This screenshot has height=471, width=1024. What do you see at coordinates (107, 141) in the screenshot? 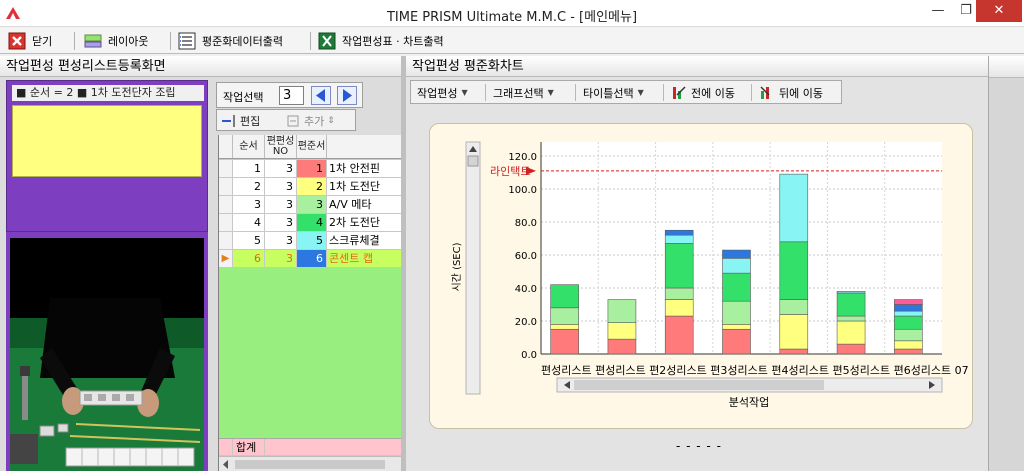
I see `step-note-area` at bounding box center [107, 141].